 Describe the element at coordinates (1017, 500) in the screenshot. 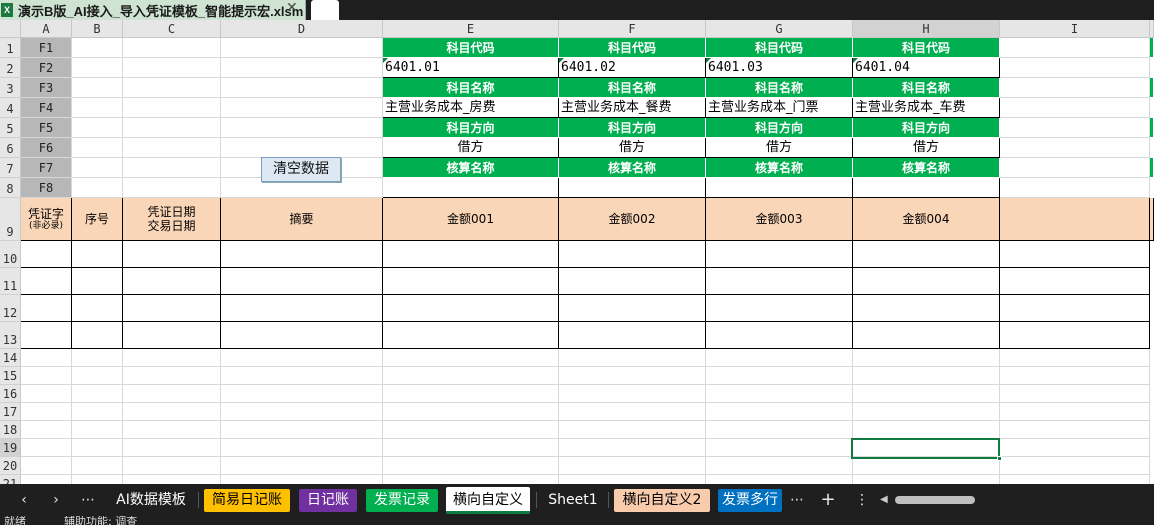

I see `horizontal-scrollbar: ◀` at that location.